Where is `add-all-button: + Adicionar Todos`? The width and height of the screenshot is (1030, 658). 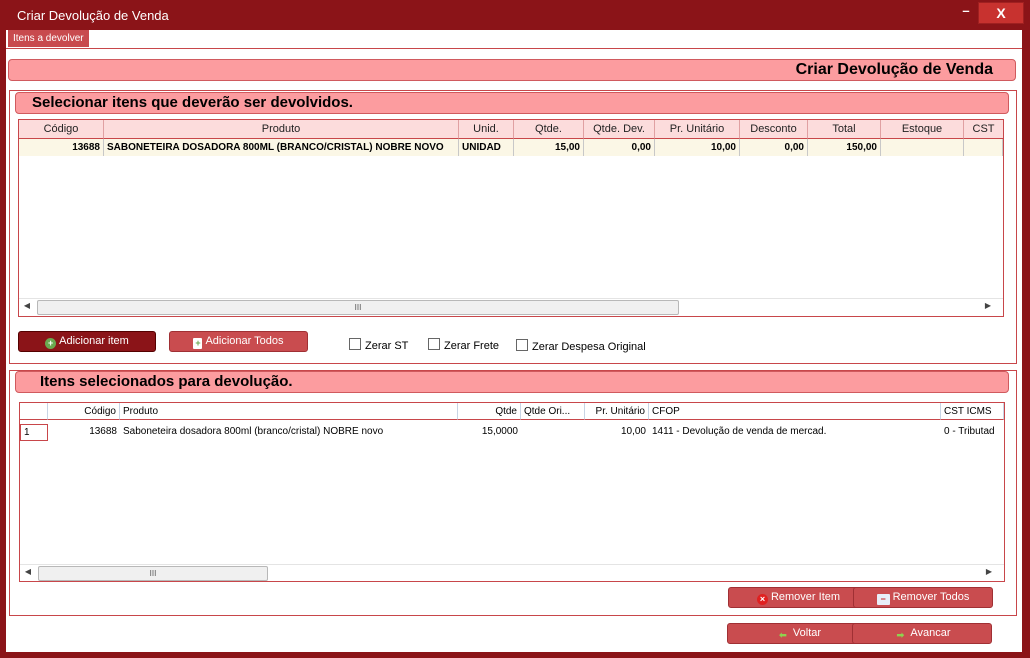 add-all-button: + Adicionar Todos is located at coordinates (238, 341).